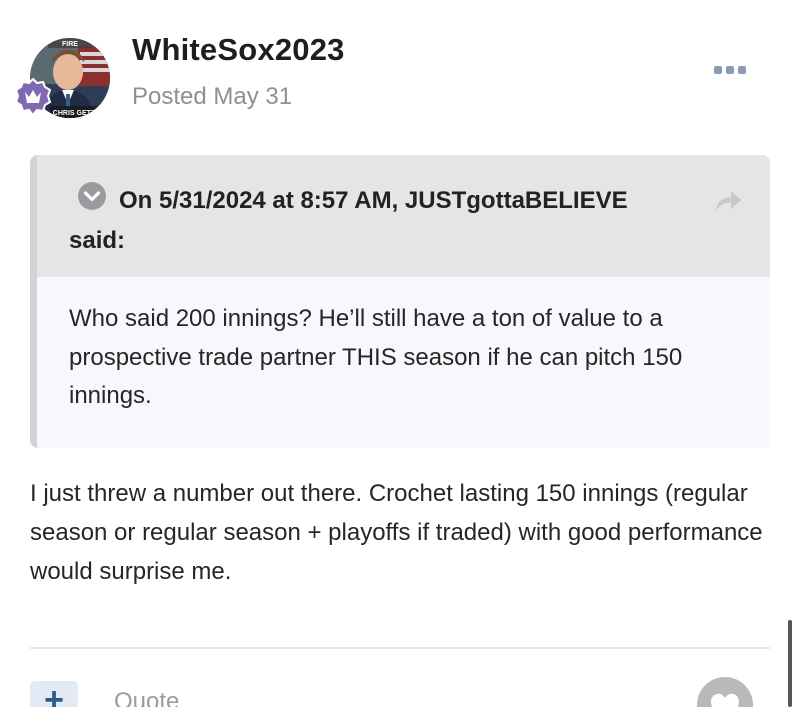  I want to click on plus-icon: +, so click(54, 694).